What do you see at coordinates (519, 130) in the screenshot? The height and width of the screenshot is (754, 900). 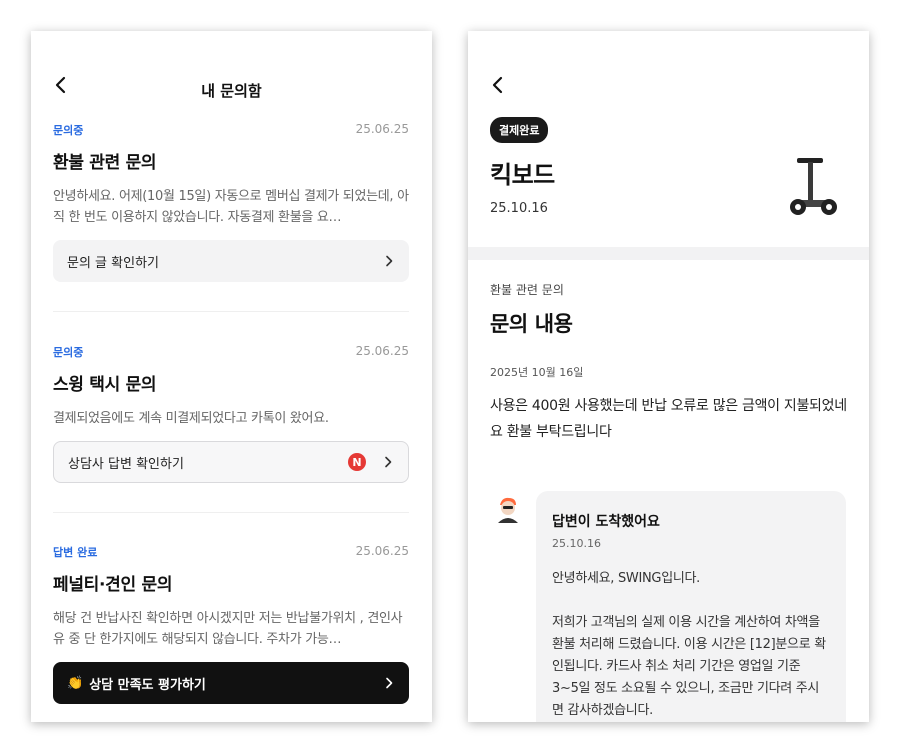 I see `payment-status-badge: 결제완료` at bounding box center [519, 130].